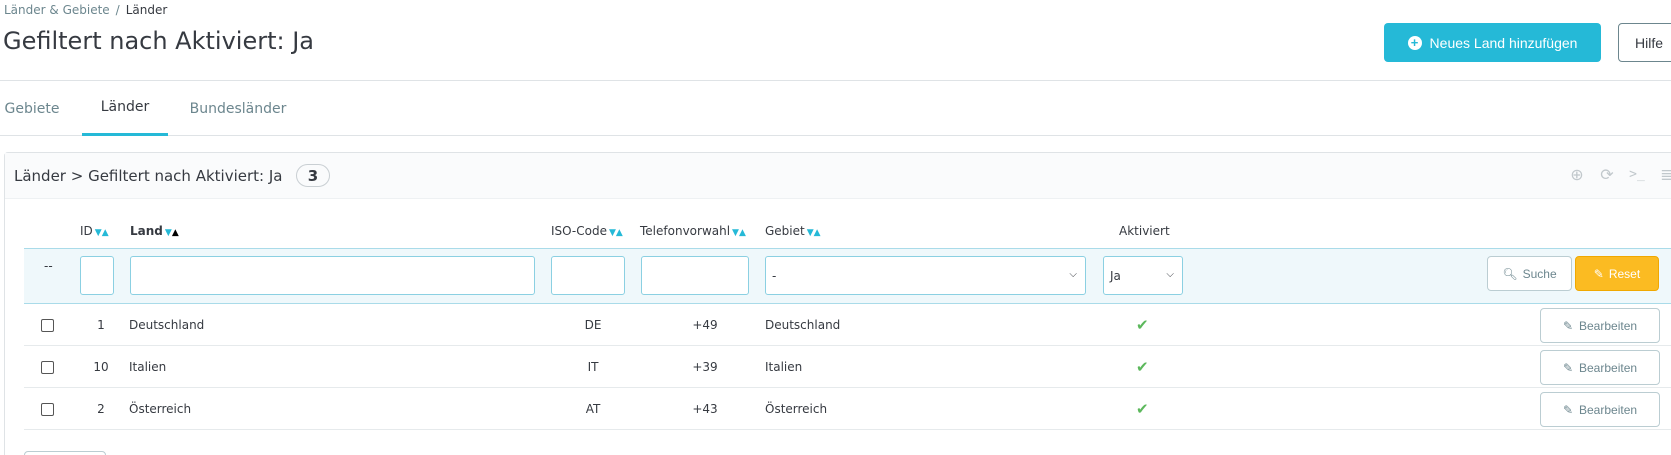 The height and width of the screenshot is (455, 1671). I want to click on result-count-badge: 3, so click(313, 175).